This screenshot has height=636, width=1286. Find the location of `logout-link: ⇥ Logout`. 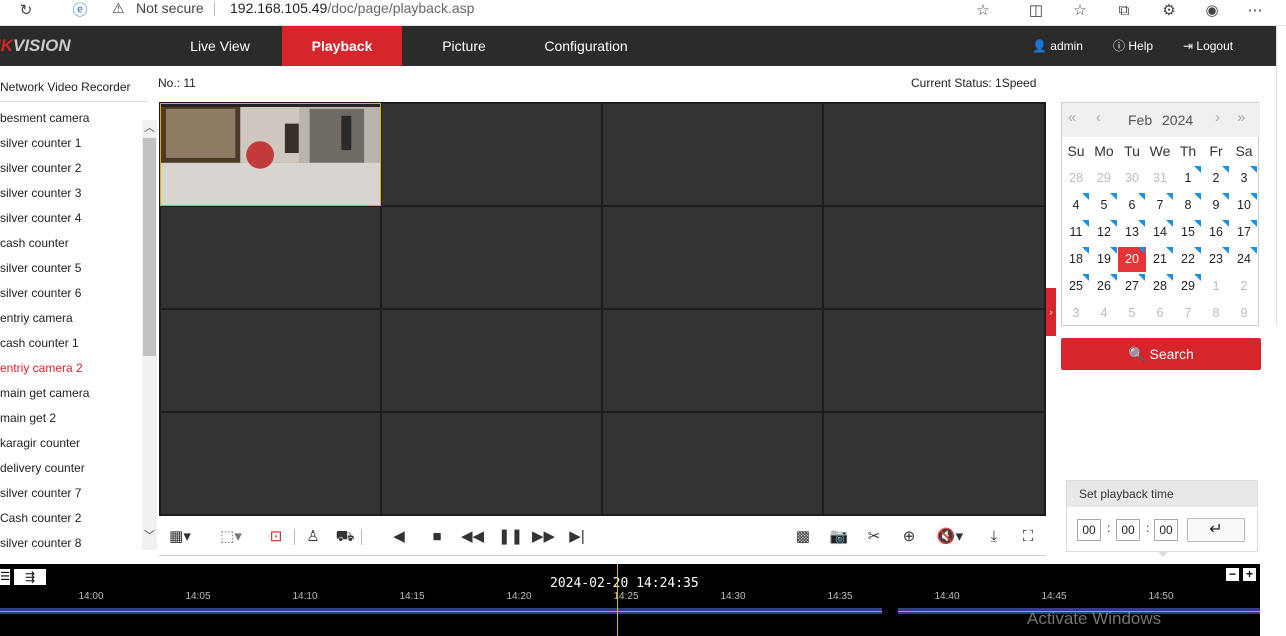

logout-link: ⇥ Logout is located at coordinates (1208, 46).